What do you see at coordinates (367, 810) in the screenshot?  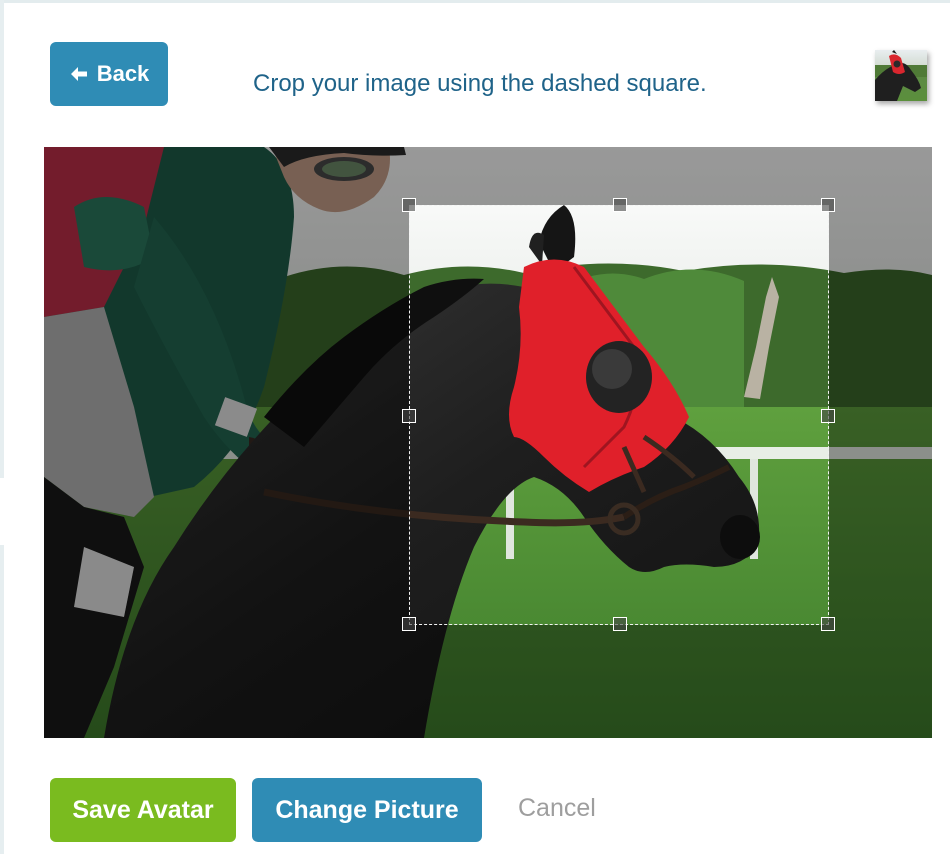 I see `change-picture-button: Change Picture` at bounding box center [367, 810].